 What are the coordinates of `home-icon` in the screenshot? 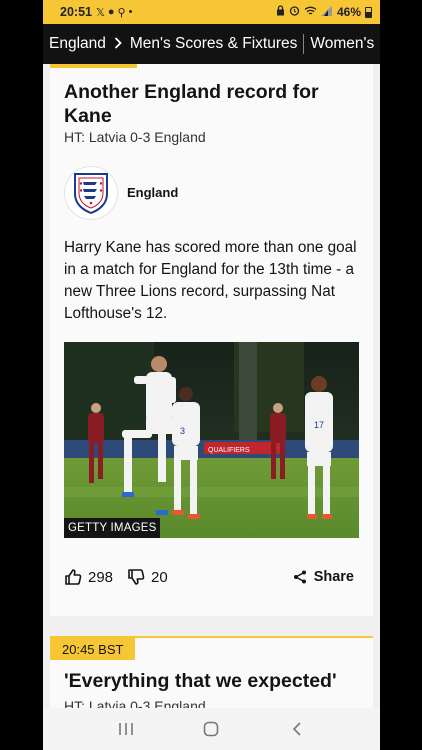 It's located at (211, 729).